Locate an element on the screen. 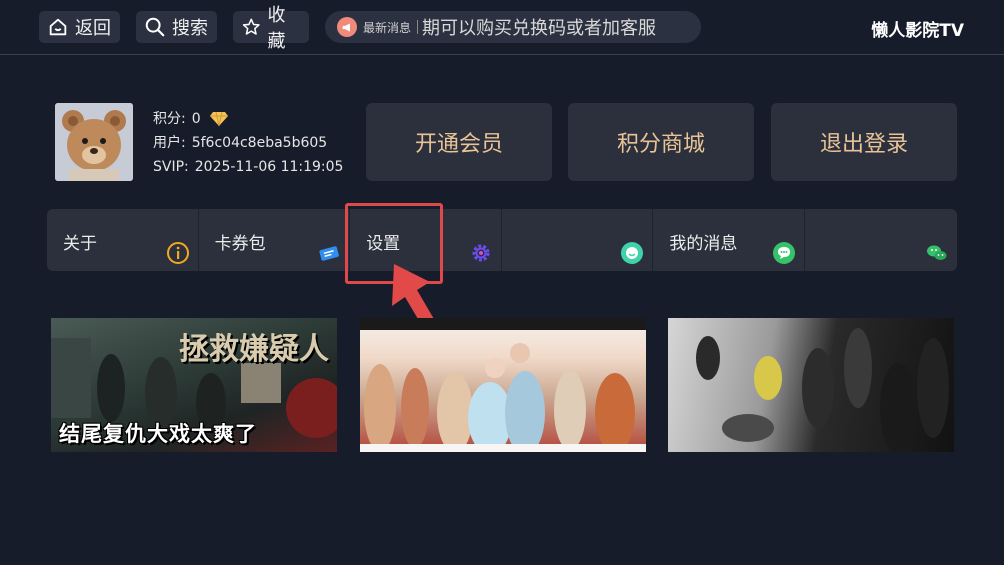 The image size is (1004, 565). menu-item-wechat is located at coordinates (880, 240).